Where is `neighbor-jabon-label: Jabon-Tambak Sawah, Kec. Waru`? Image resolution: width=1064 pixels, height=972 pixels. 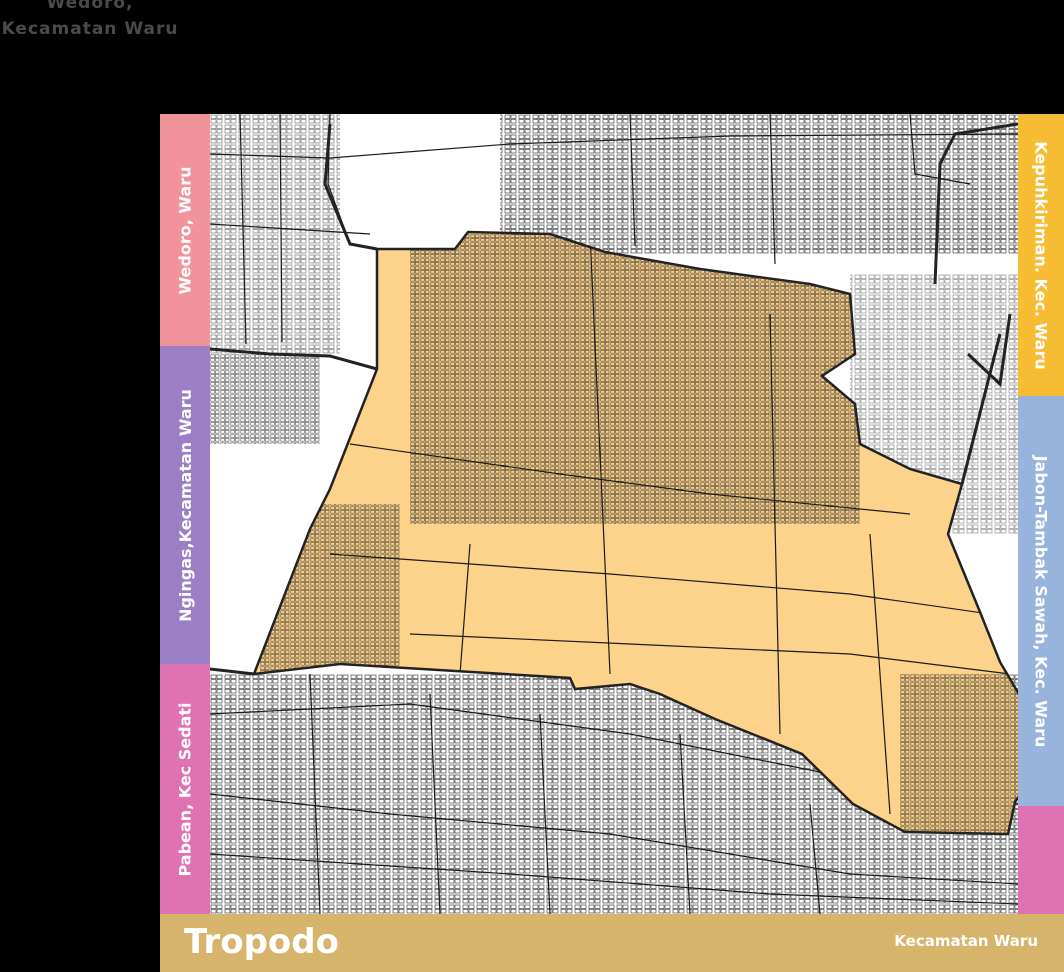
neighbor-jabon-label: Jabon-Tambak Sawah, Kec. Waru is located at coordinates (1041, 601).